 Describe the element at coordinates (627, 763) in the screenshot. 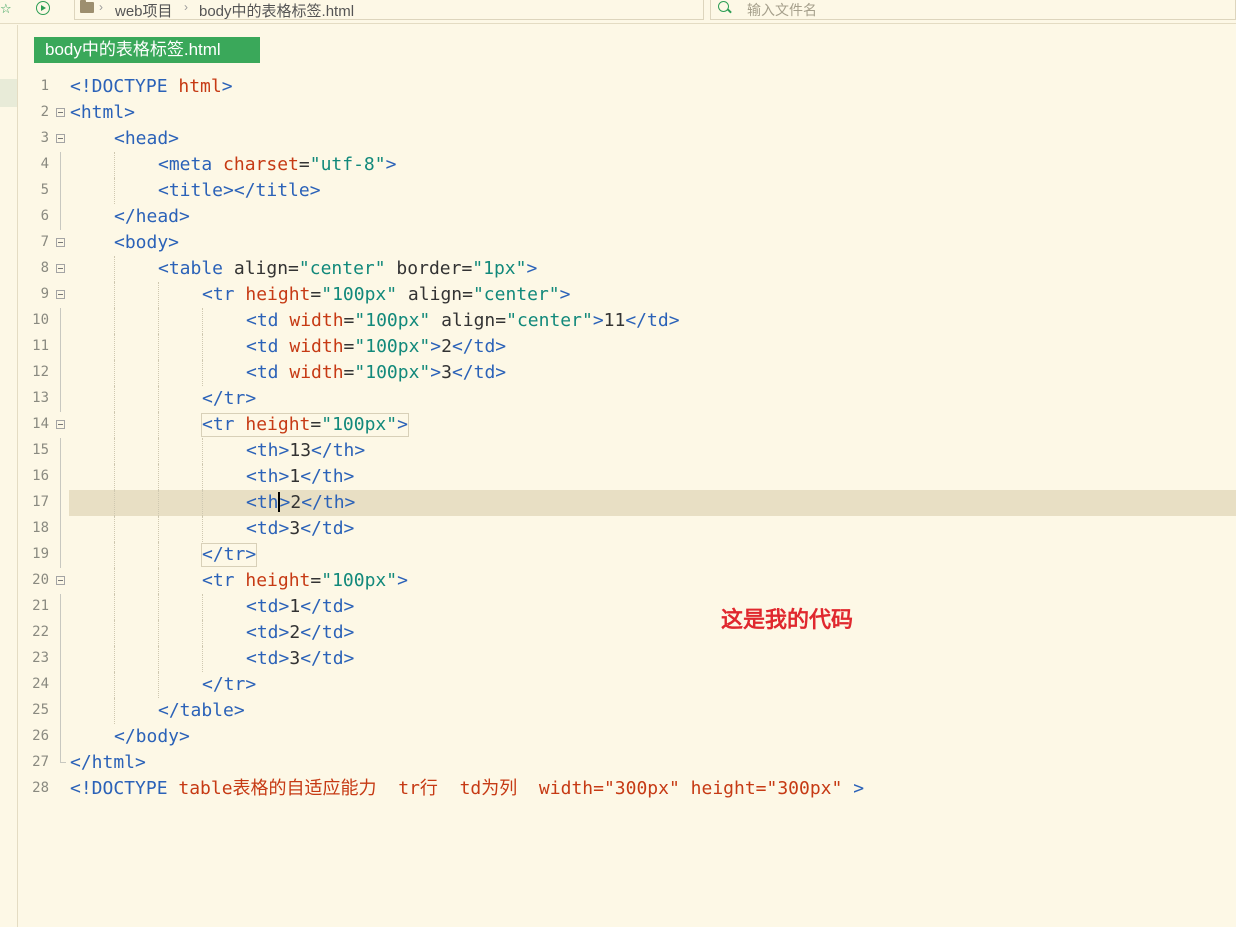

I see `code-line: 27 </html>` at that location.